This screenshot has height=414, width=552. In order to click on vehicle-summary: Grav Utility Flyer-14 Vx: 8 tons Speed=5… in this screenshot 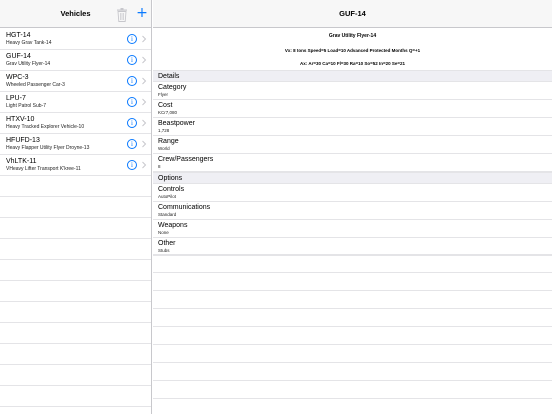, I will do `click(352, 48)`.